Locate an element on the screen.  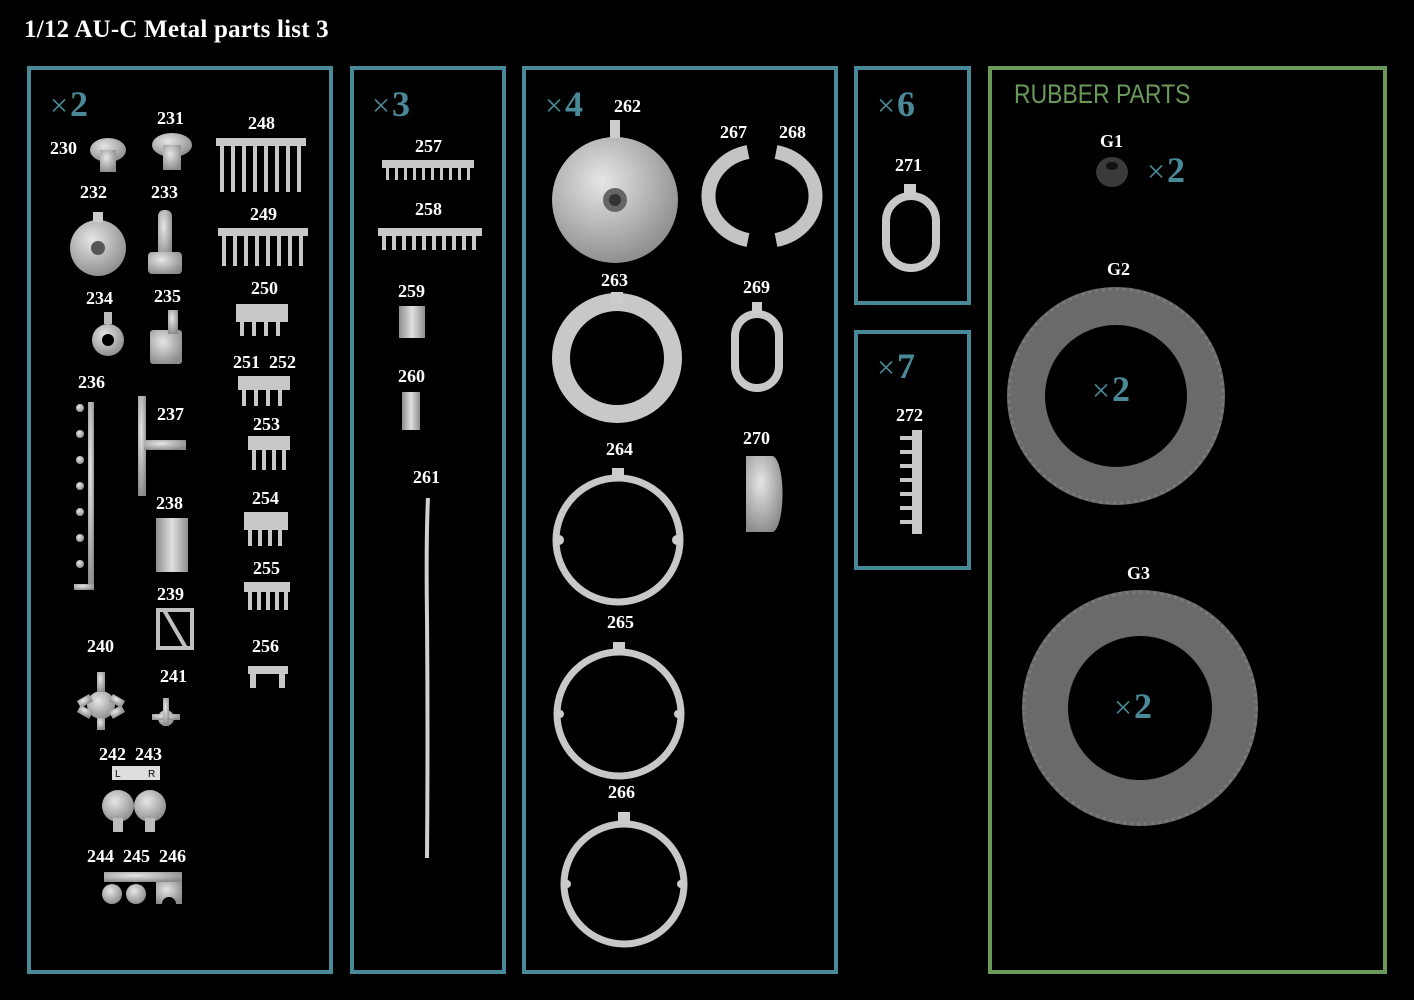
svg-text: L is located at coordinates (118, 774).